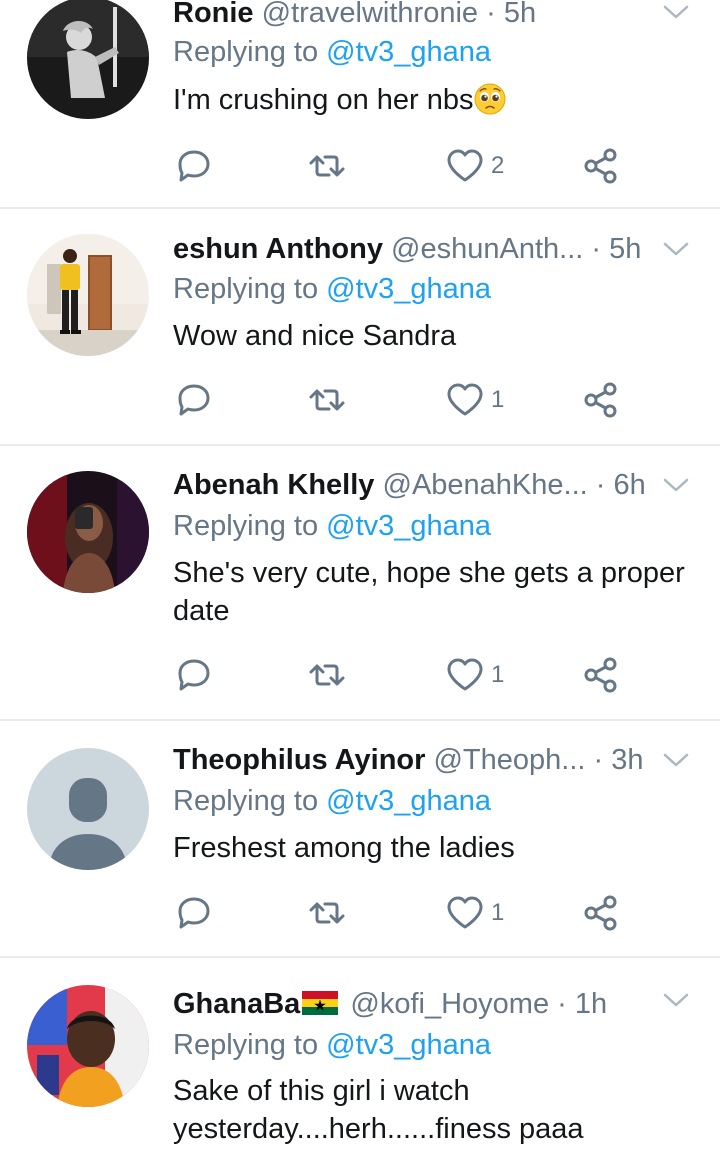  What do you see at coordinates (273, 485) in the screenshot?
I see `display-name: Abenah Khelly` at bounding box center [273, 485].